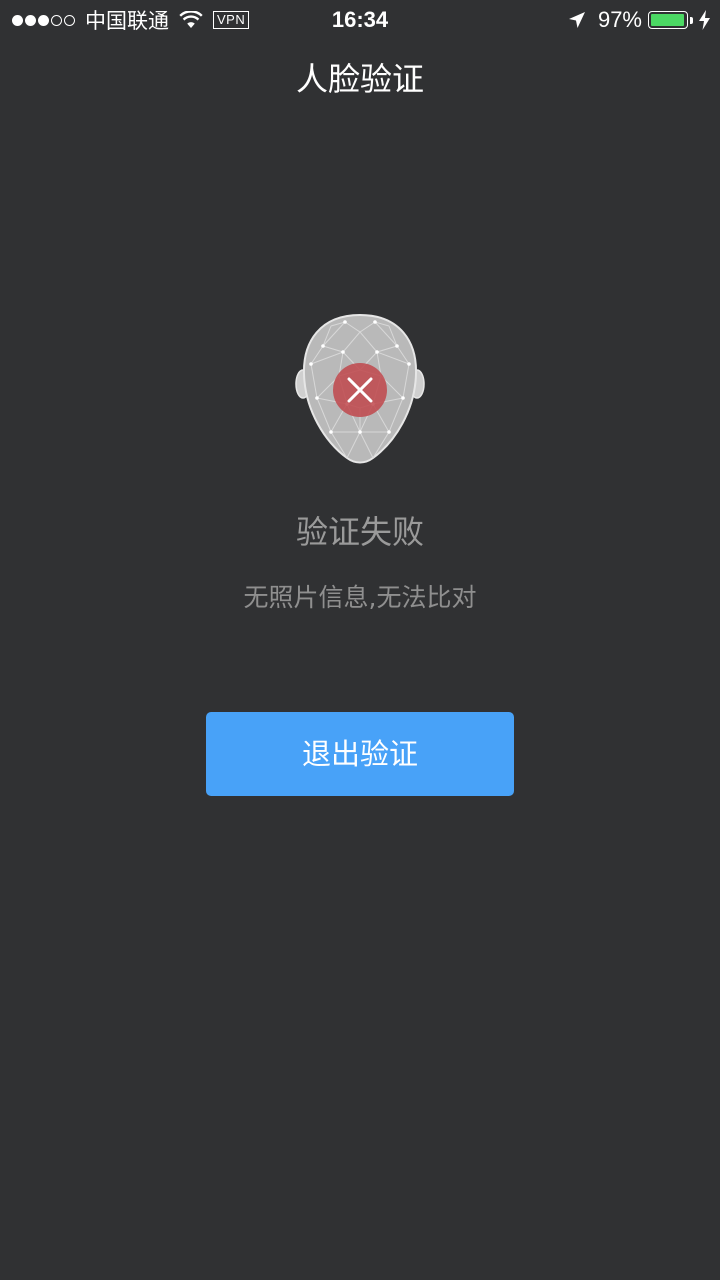 The height and width of the screenshot is (1280, 720). I want to click on result-message: 无照片信息,无法比对, so click(360, 597).